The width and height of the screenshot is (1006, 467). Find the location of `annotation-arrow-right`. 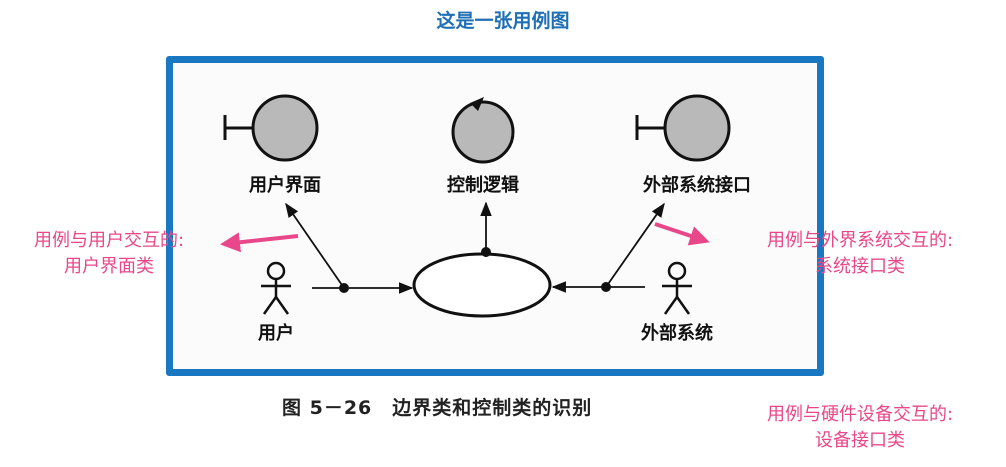

annotation-arrow-right is located at coordinates (682, 234).